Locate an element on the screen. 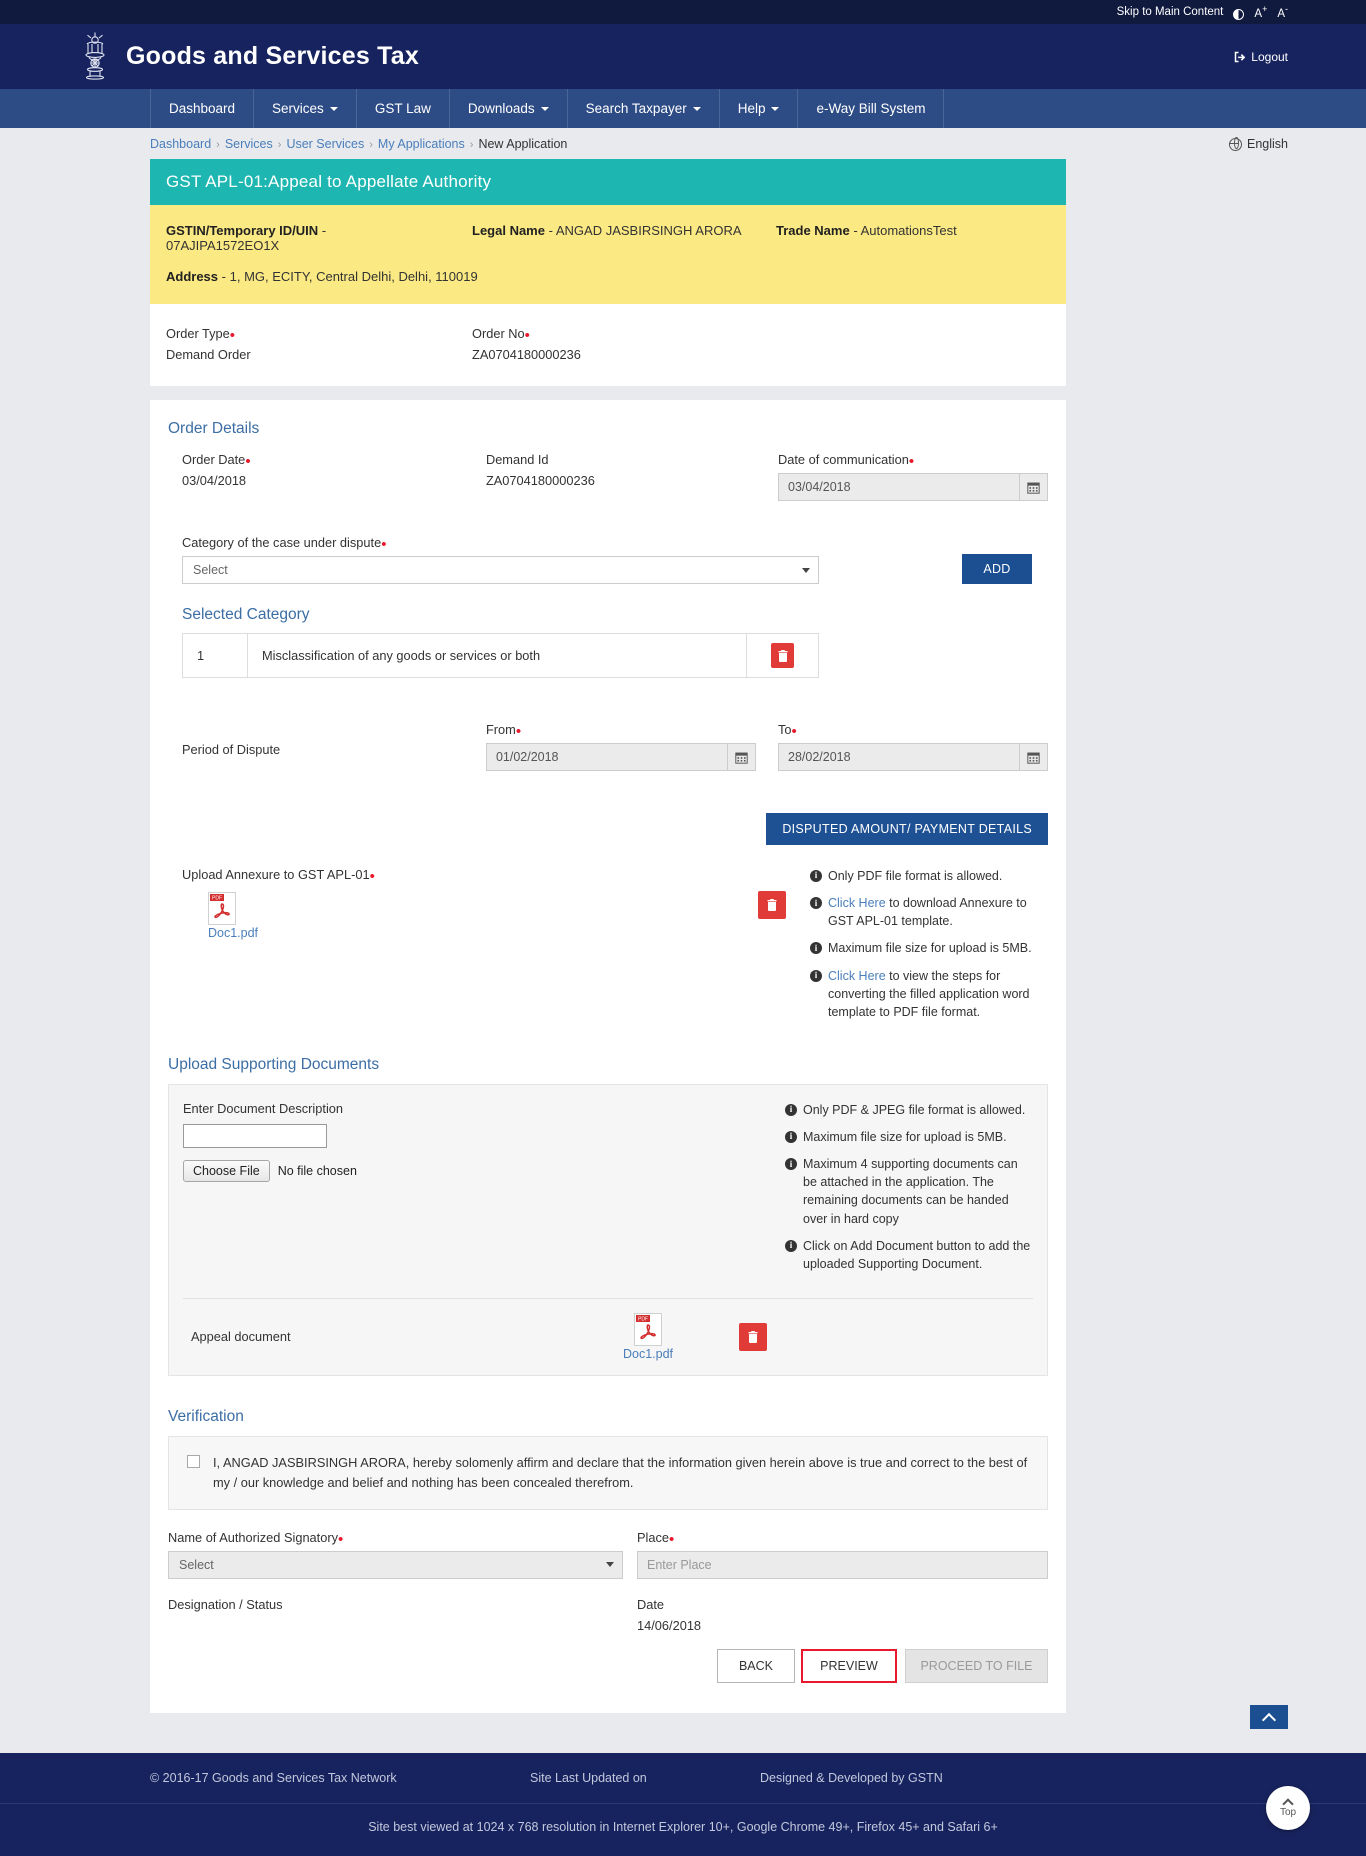 The height and width of the screenshot is (1856, 1366). scroll-top-wrap is located at coordinates (683, 1719).